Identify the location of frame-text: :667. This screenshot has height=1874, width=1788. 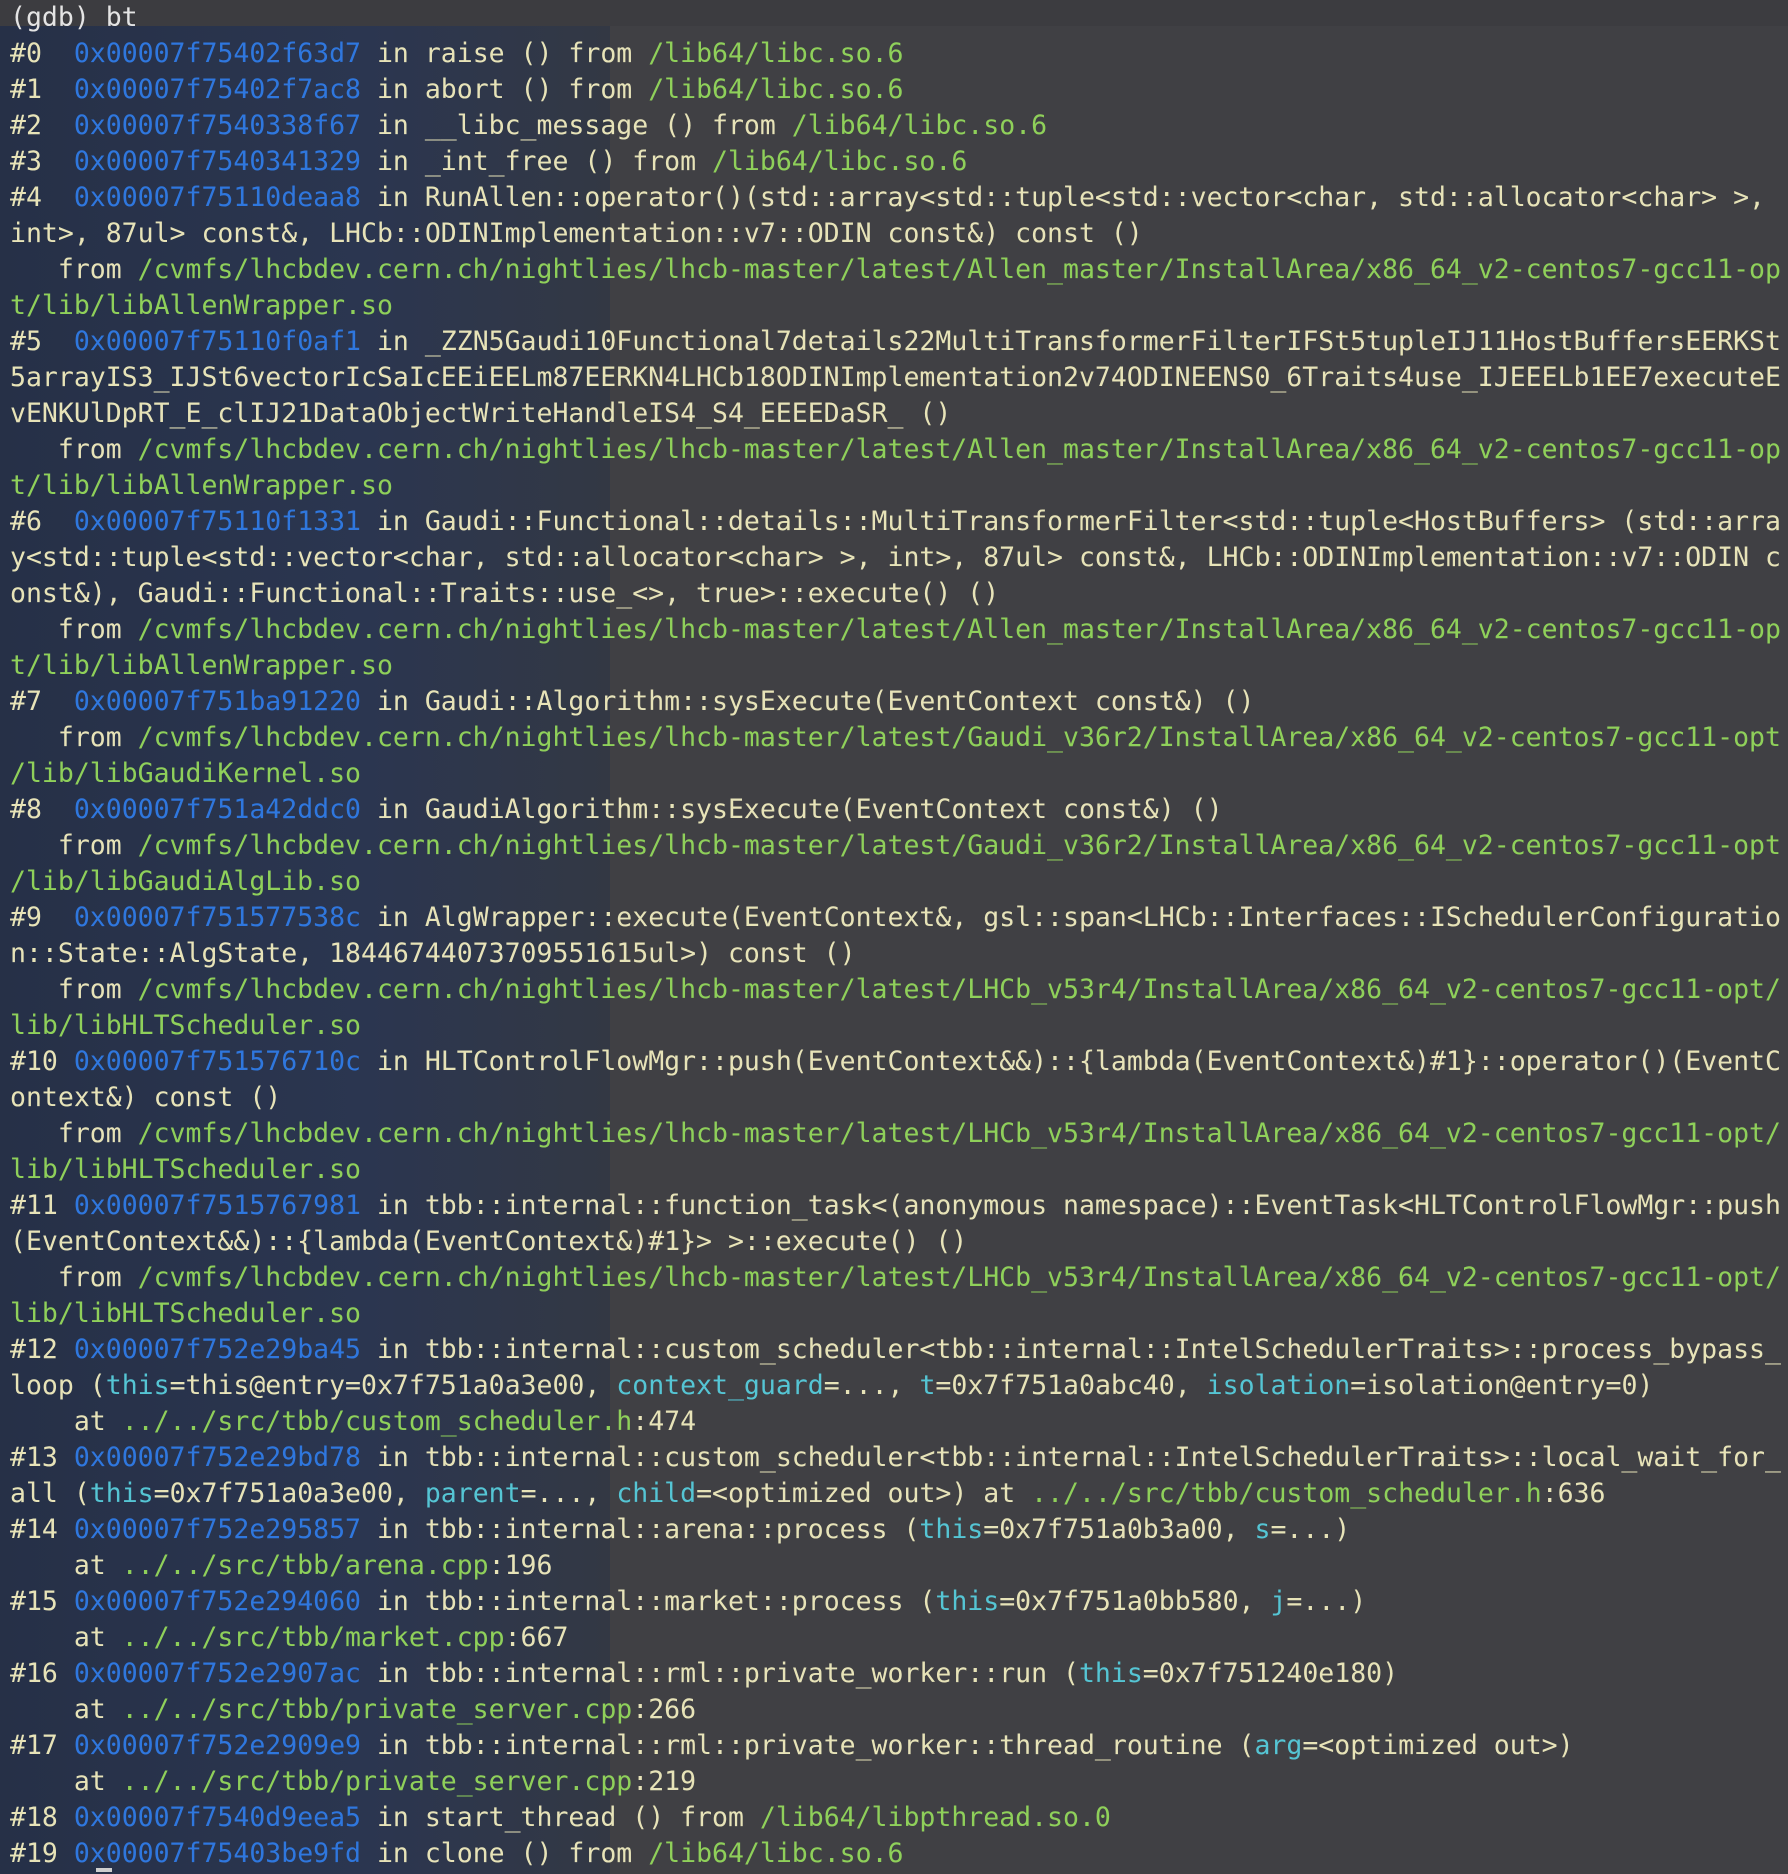
(536, 1637).